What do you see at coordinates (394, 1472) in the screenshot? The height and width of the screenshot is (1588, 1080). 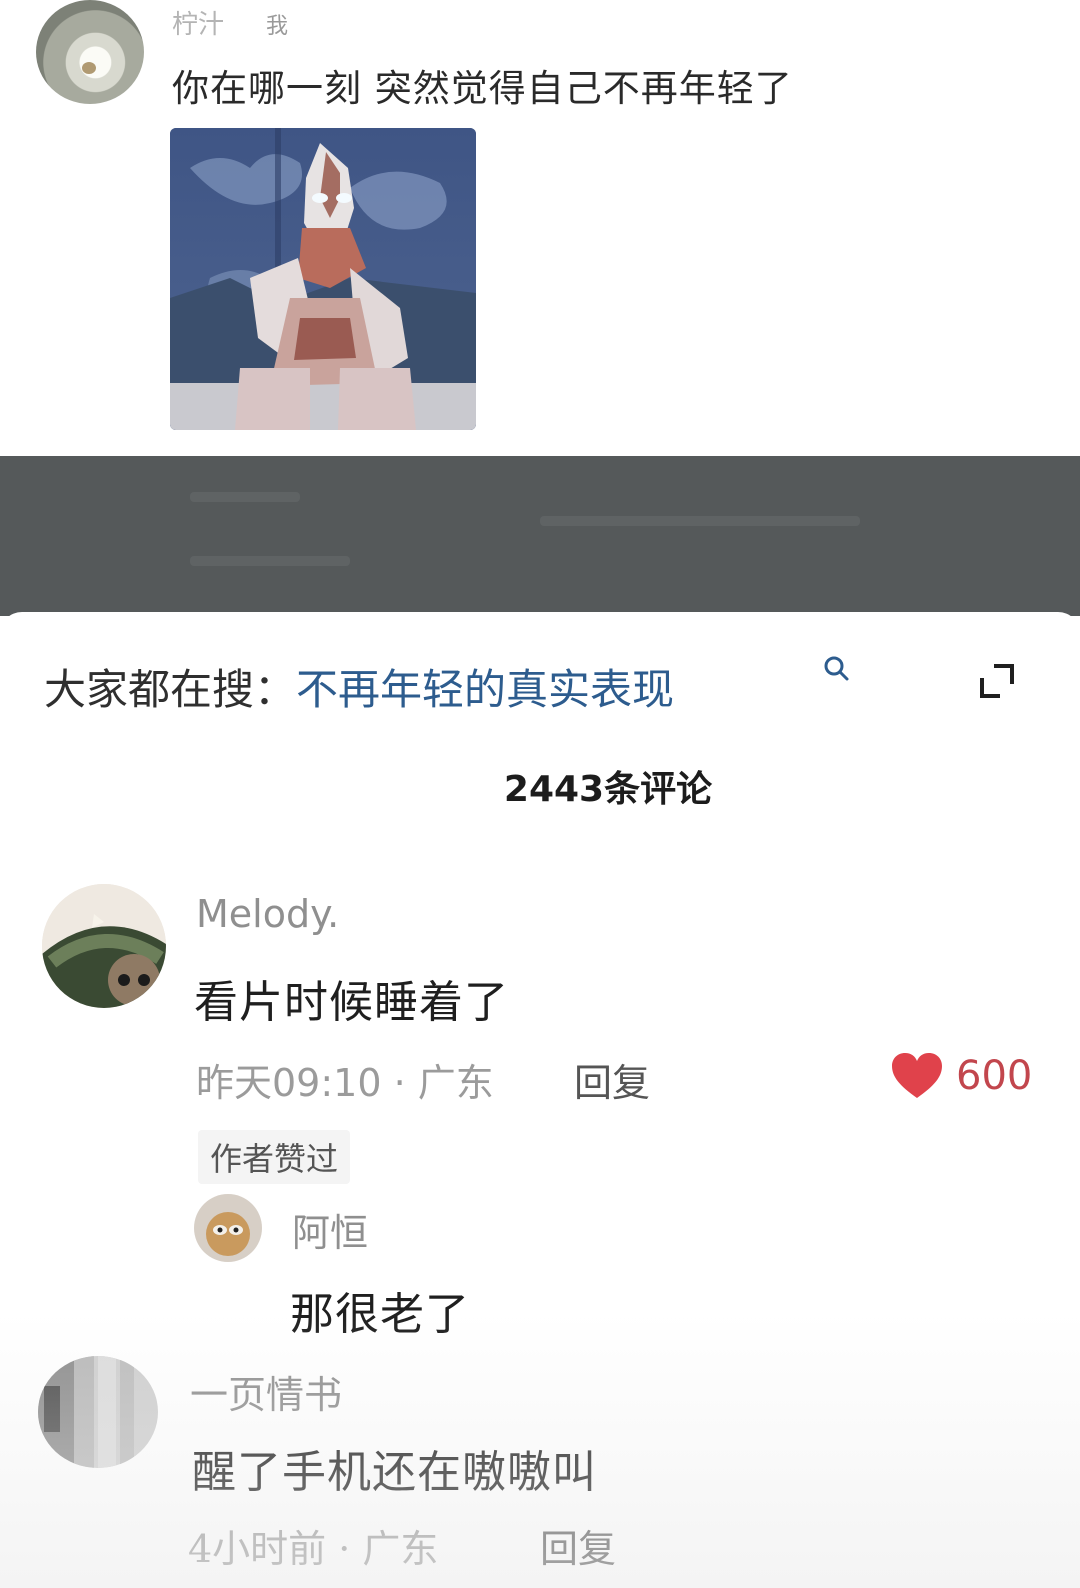 I see `comment-text: 醒了手机还在嗷嗷叫` at bounding box center [394, 1472].